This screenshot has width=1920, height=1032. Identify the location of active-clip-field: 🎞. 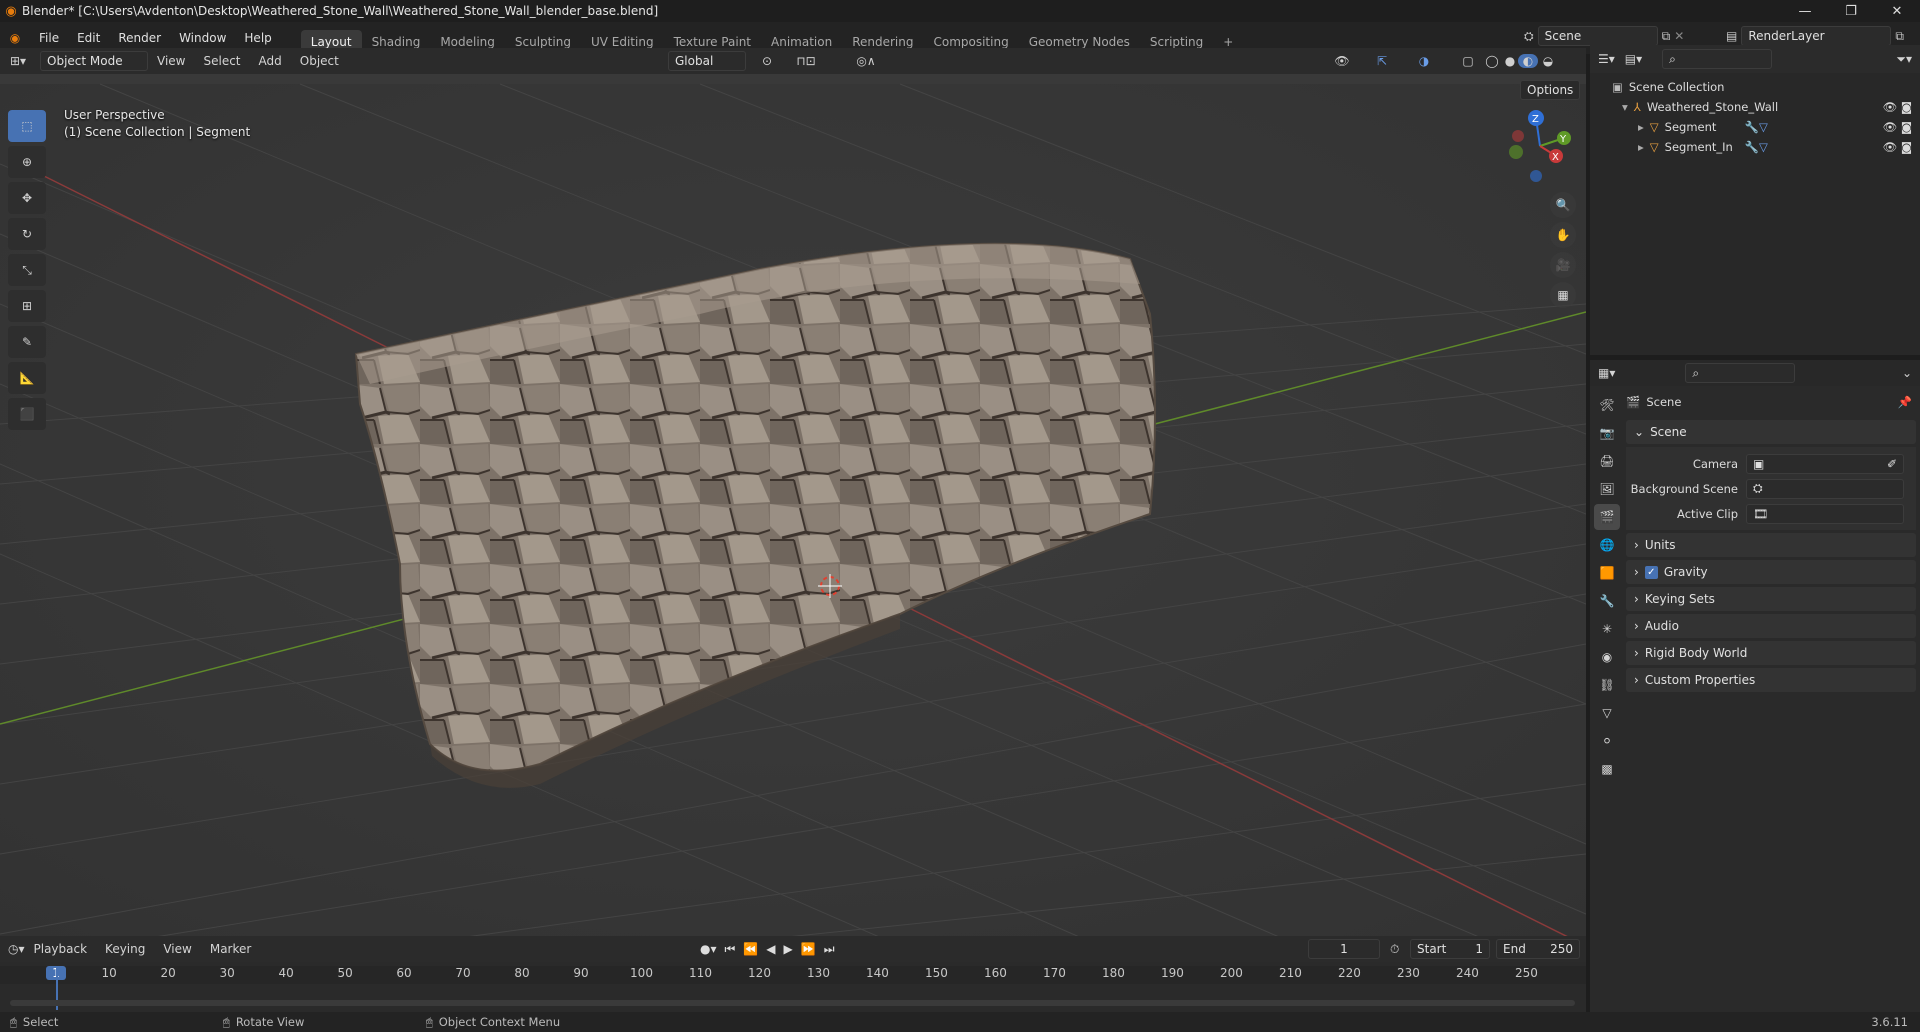
(1825, 513).